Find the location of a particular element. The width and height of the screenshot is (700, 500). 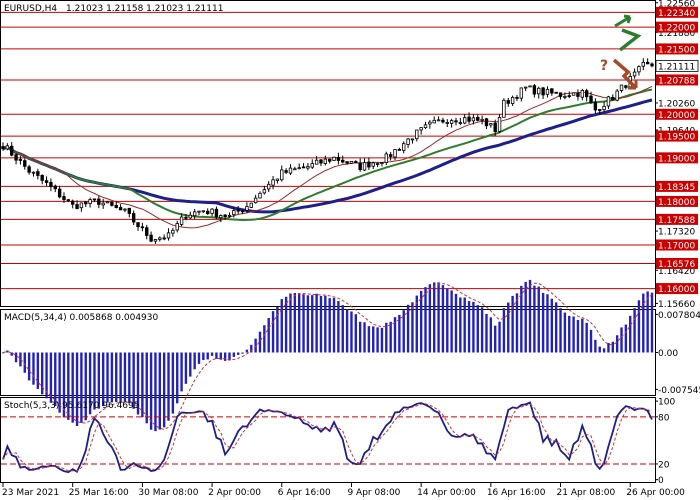

level-label: 1.19500 is located at coordinates (676, 138).